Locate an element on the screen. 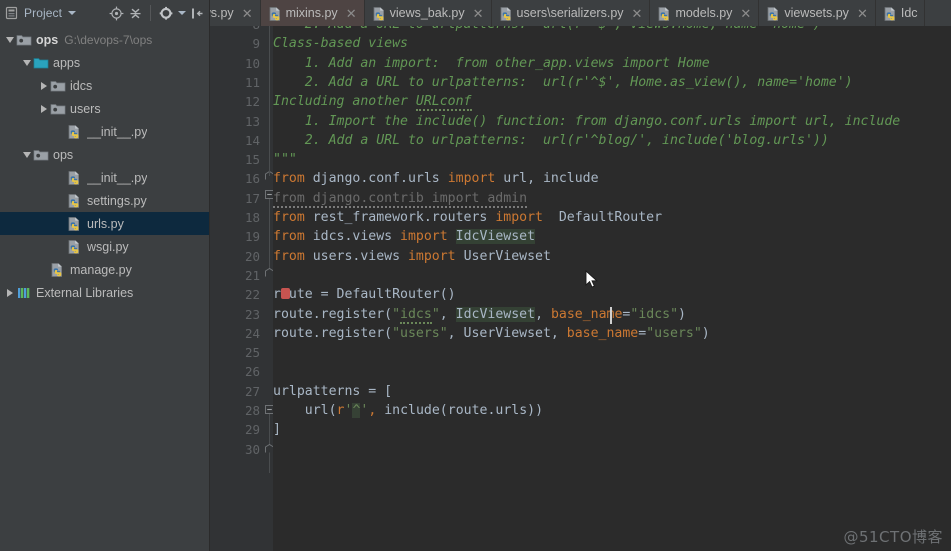 This screenshot has width=951, height=551. tree-item-users: users is located at coordinates (104, 108).